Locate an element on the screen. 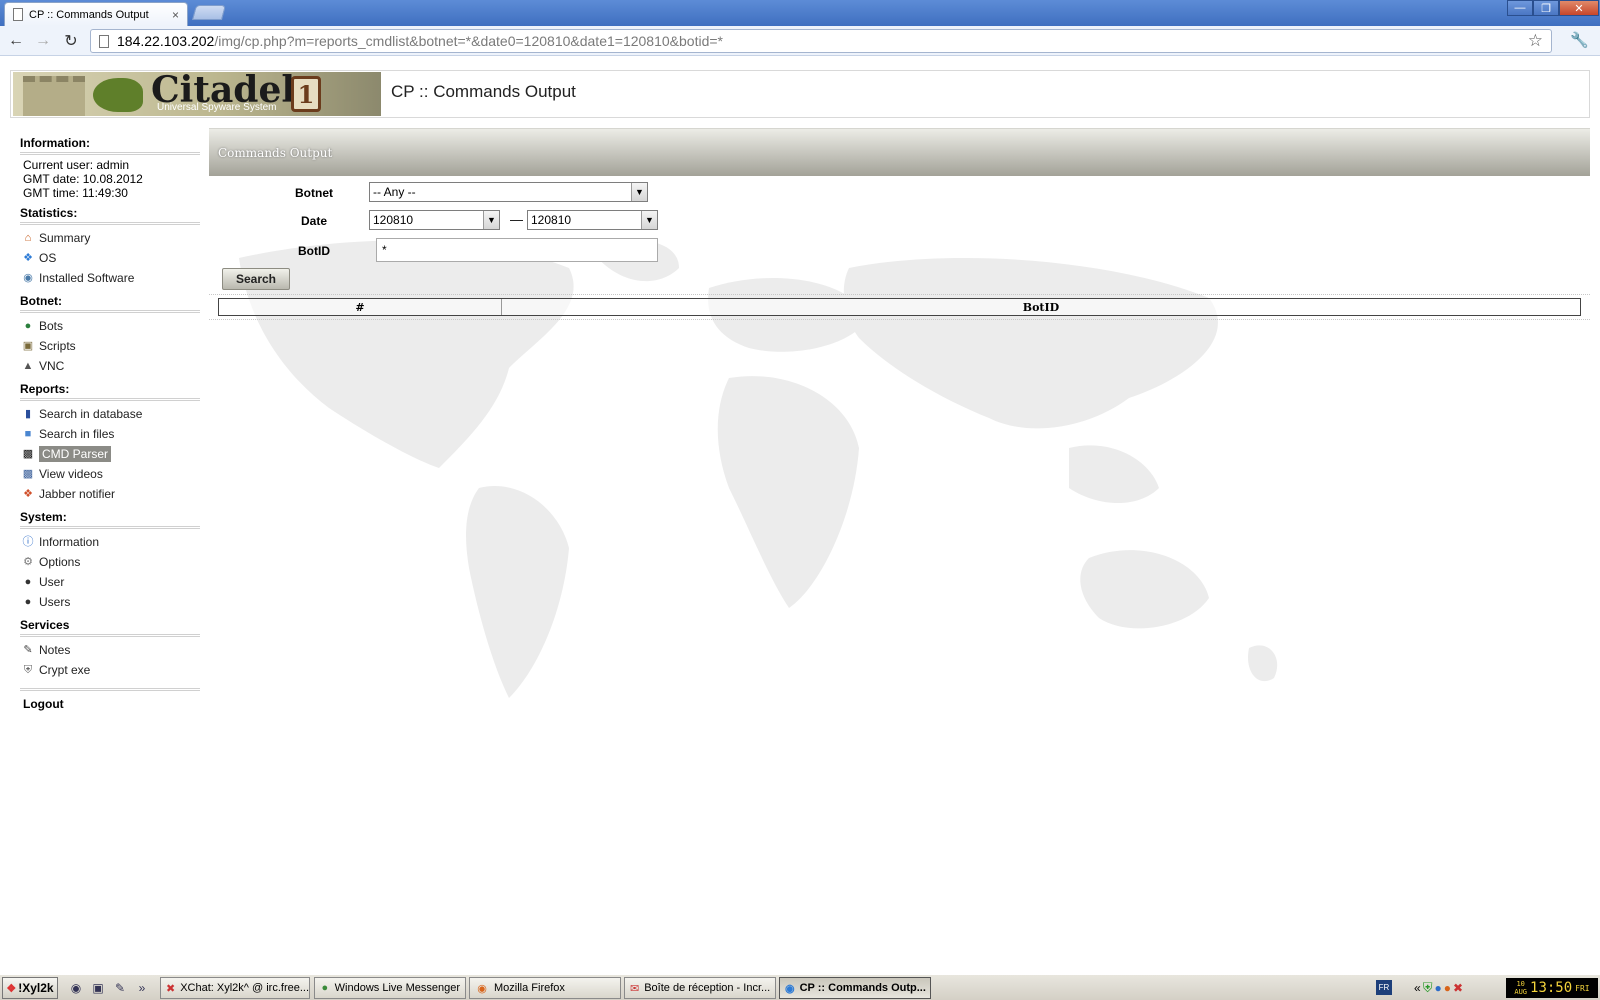  restore-icon: ❐ is located at coordinates (1546, 8).